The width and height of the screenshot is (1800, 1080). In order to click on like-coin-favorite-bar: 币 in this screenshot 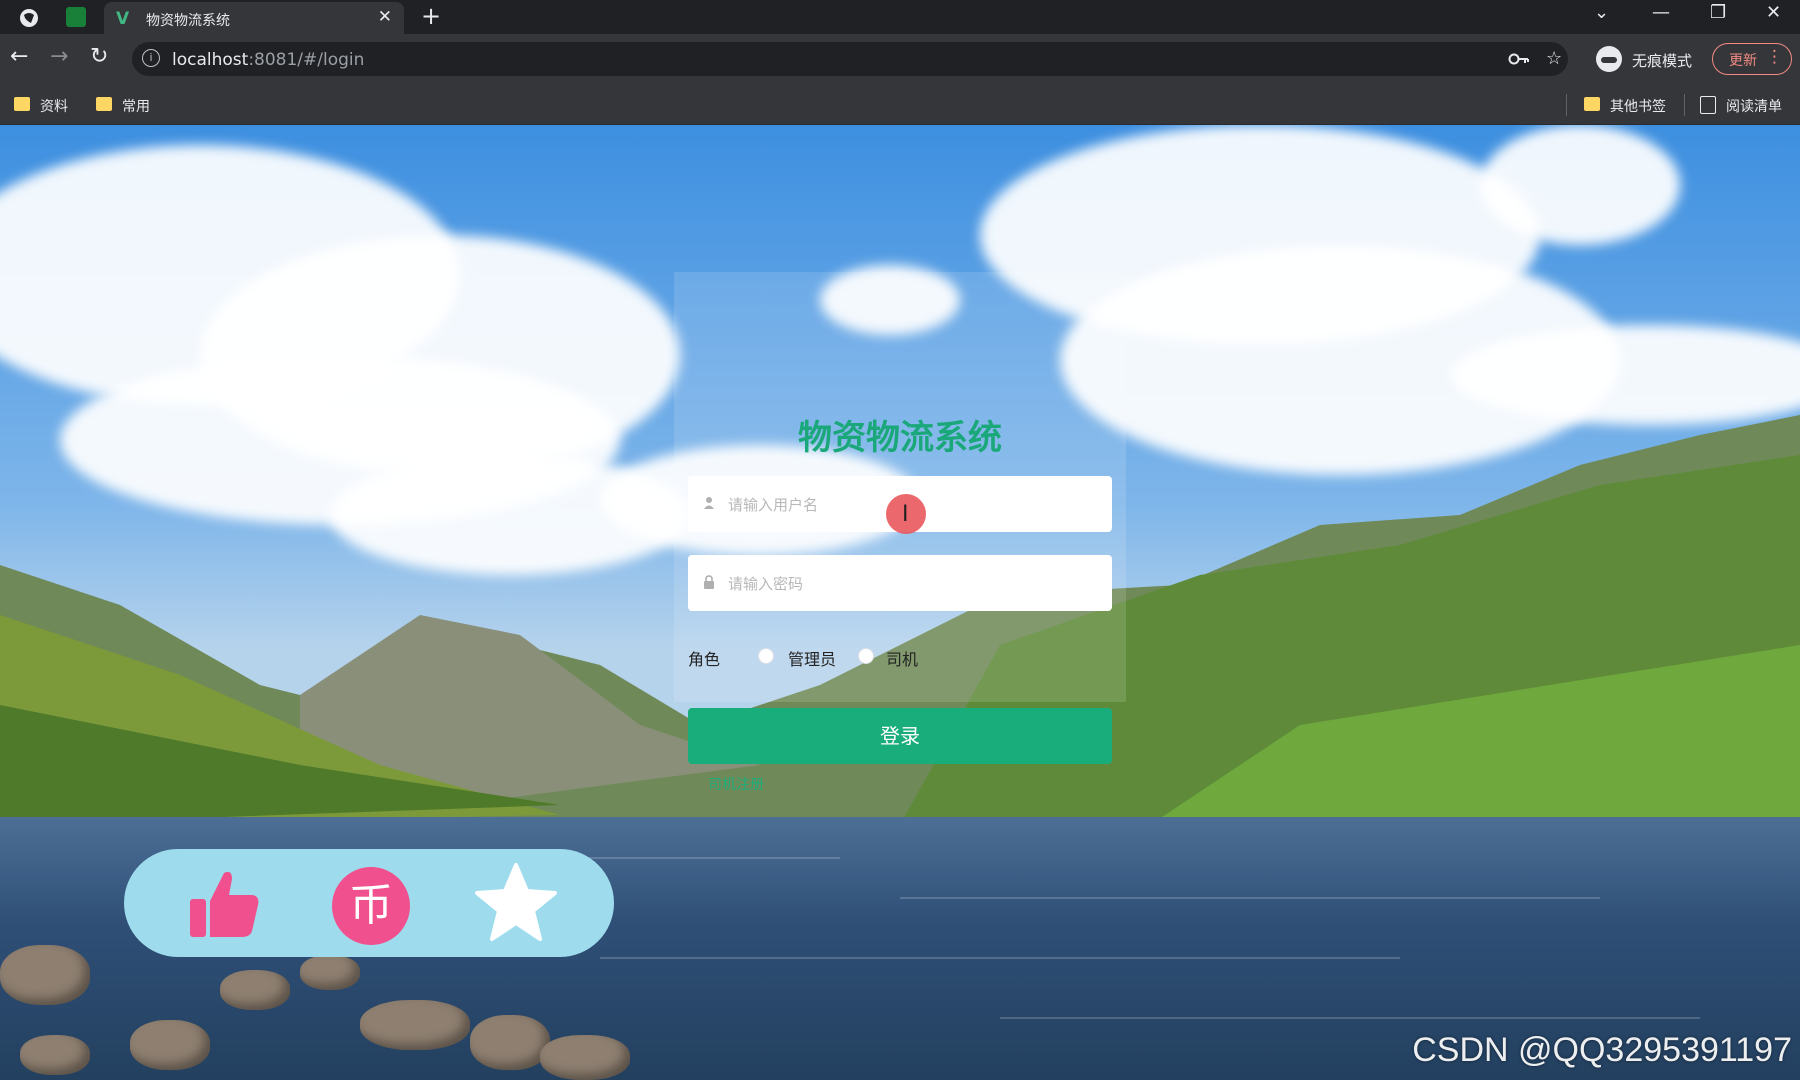, I will do `click(369, 903)`.